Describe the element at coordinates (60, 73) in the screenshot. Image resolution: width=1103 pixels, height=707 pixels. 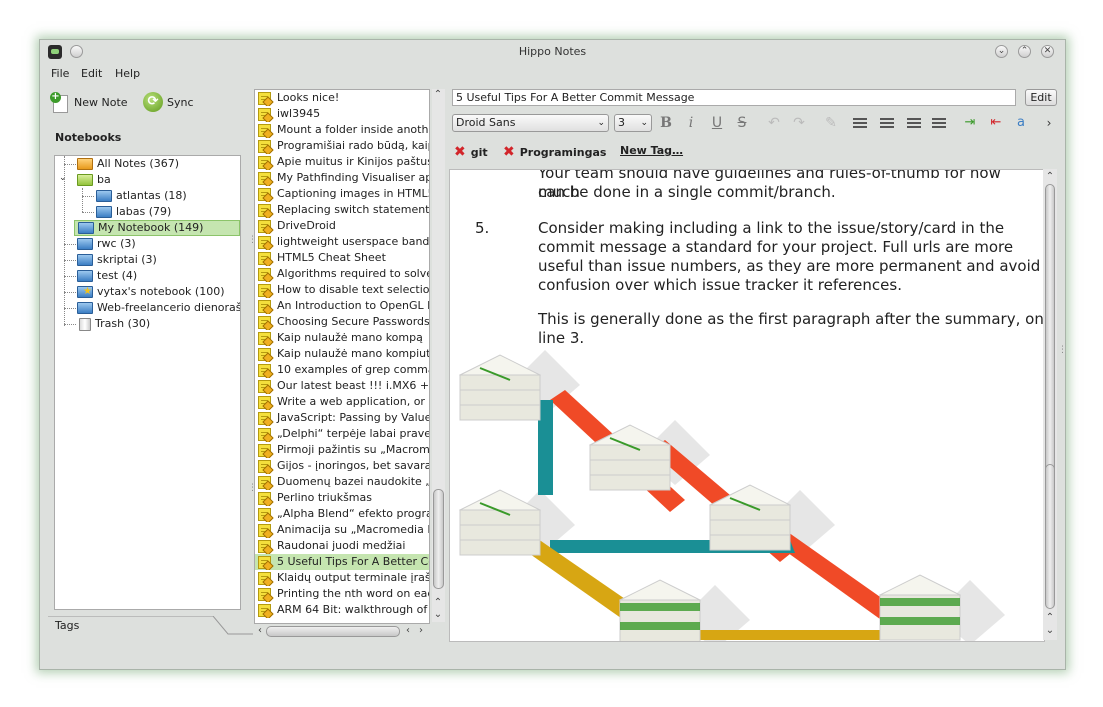
I see `menu-file: File` at that location.